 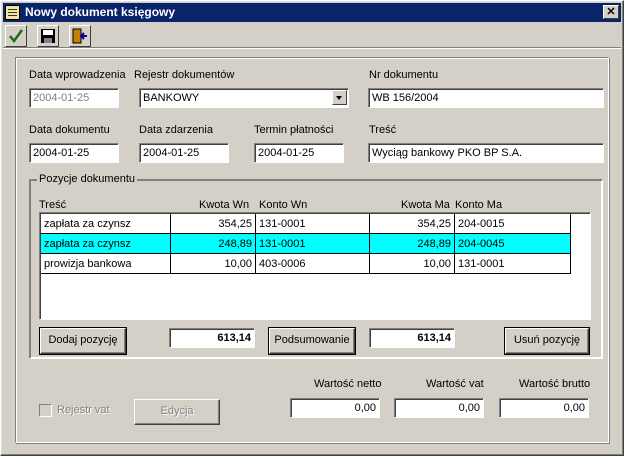 I want to click on vat-register-label: Rejestr vat, so click(x=83, y=410).